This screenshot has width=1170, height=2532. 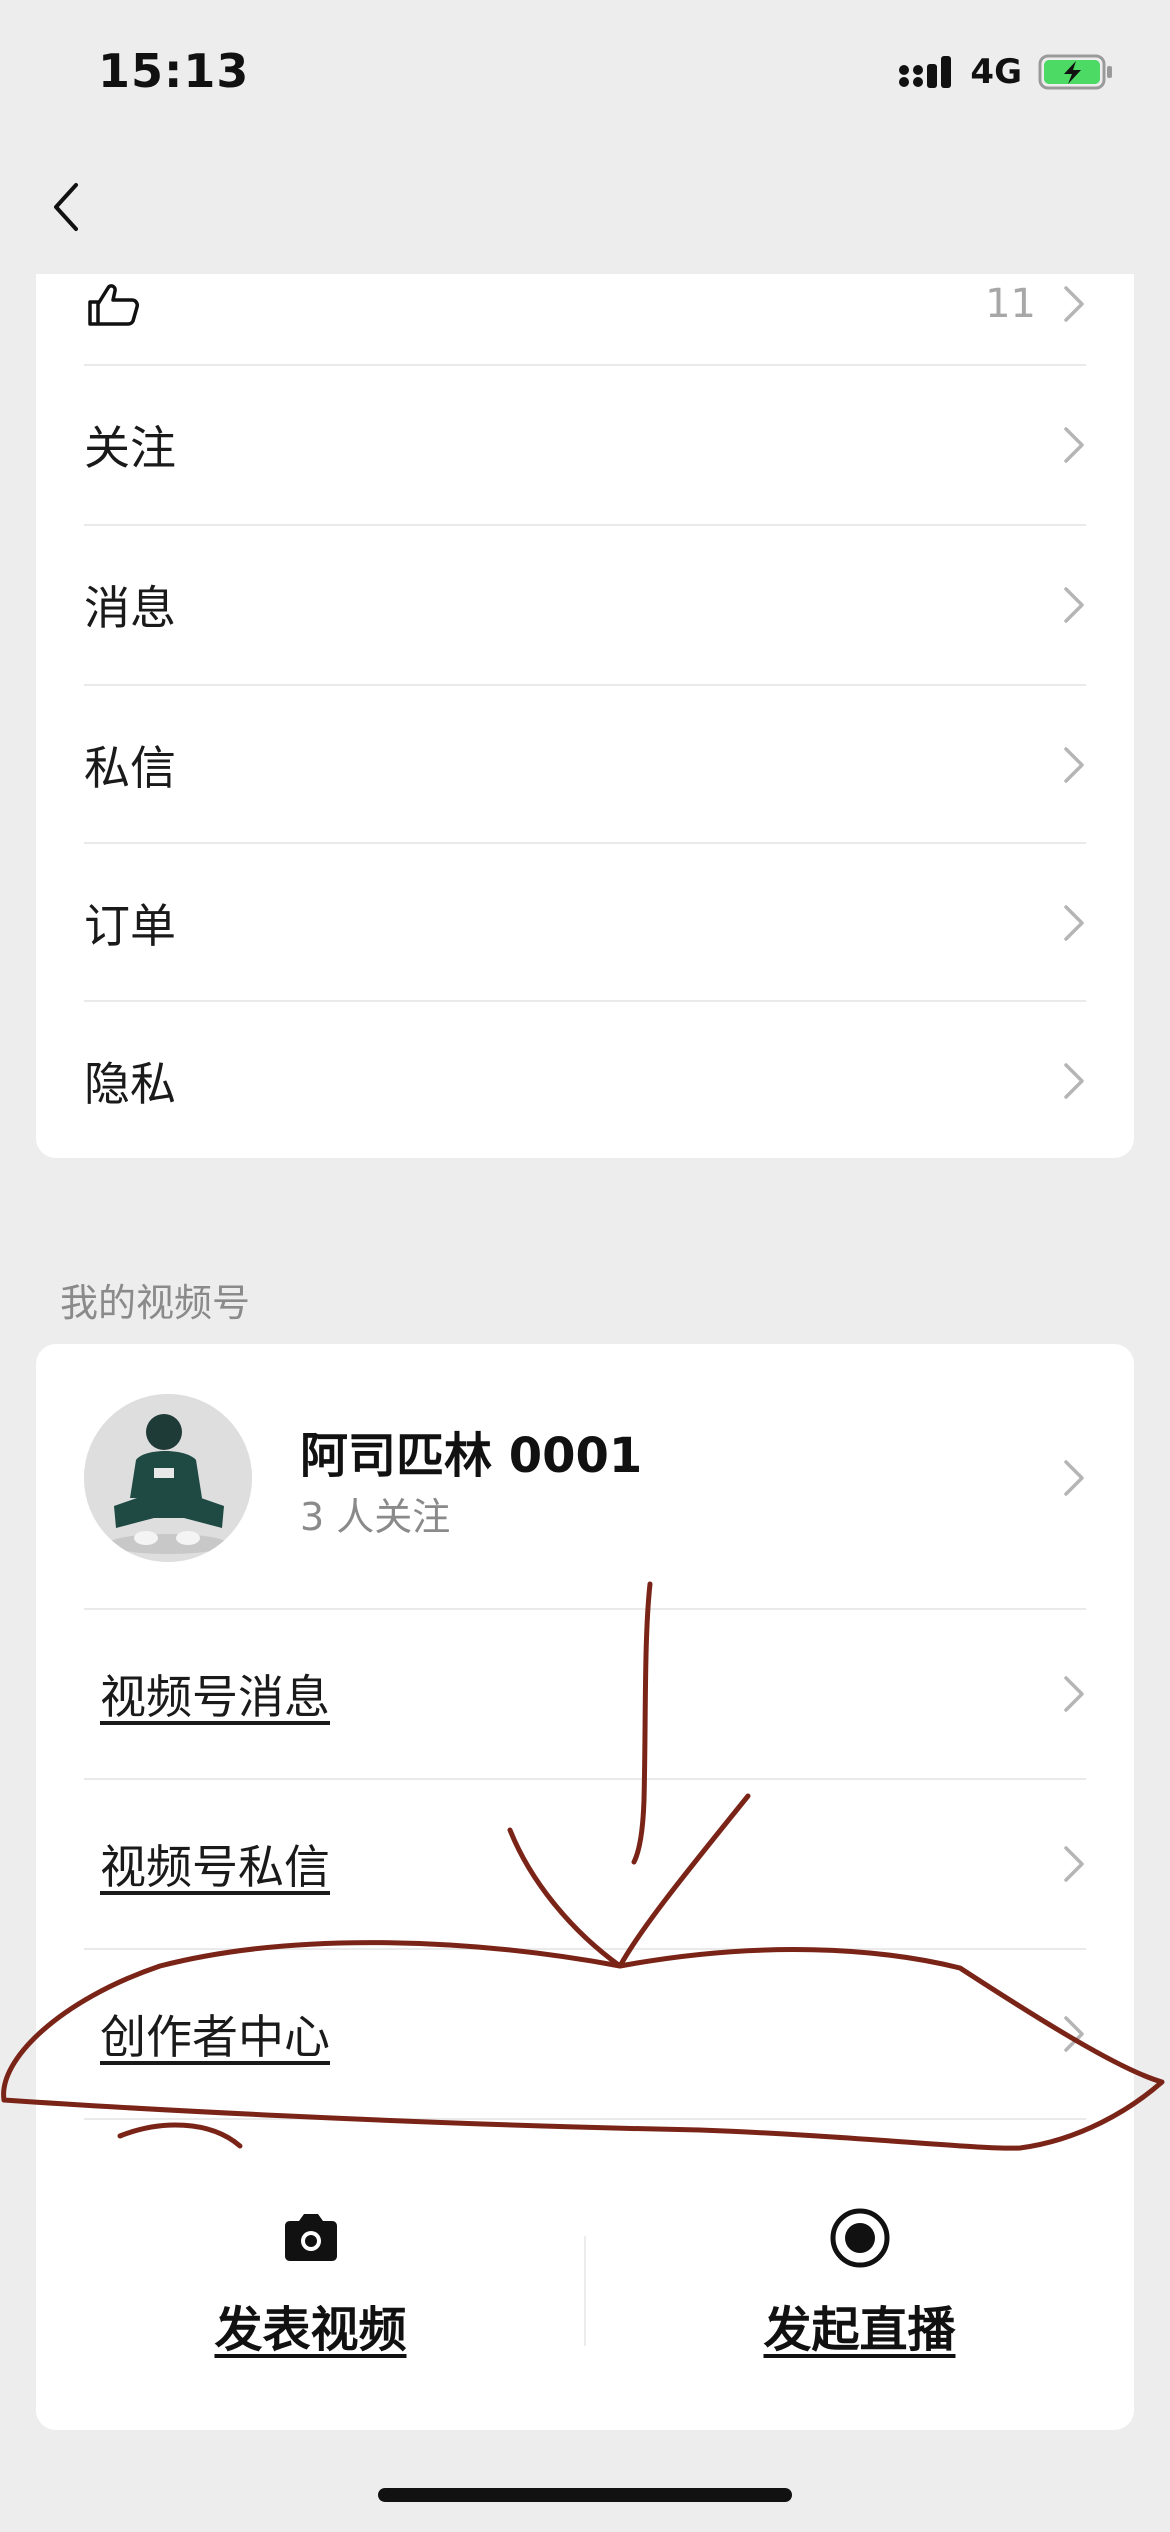 I want to click on record-icon, so click(x=859, y=2238).